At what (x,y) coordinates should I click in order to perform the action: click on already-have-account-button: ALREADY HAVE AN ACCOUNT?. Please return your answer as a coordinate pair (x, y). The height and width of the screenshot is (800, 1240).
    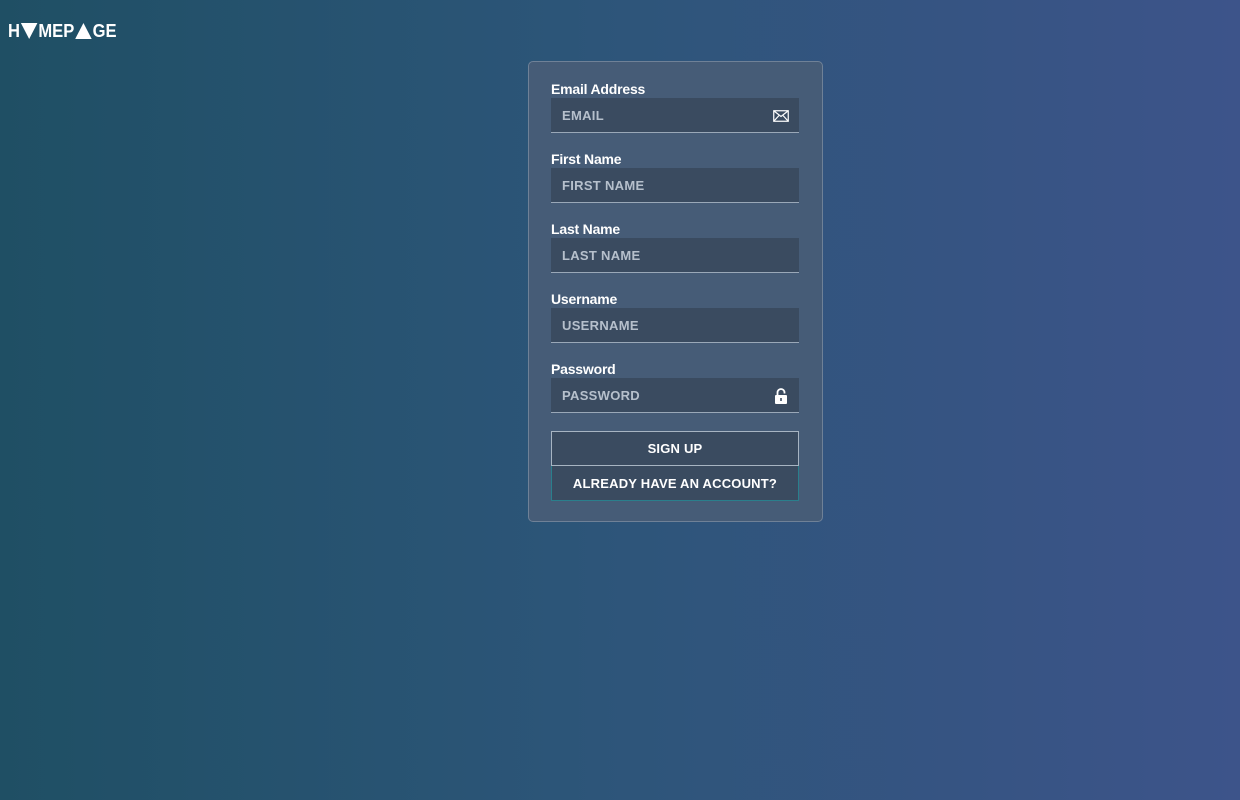
    Looking at the image, I should click on (675, 483).